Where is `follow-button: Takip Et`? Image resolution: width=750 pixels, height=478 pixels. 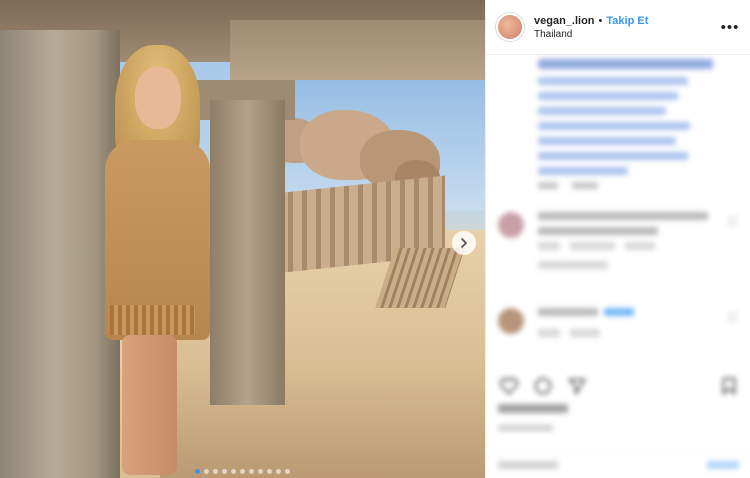
follow-button: Takip Et is located at coordinates (627, 21).